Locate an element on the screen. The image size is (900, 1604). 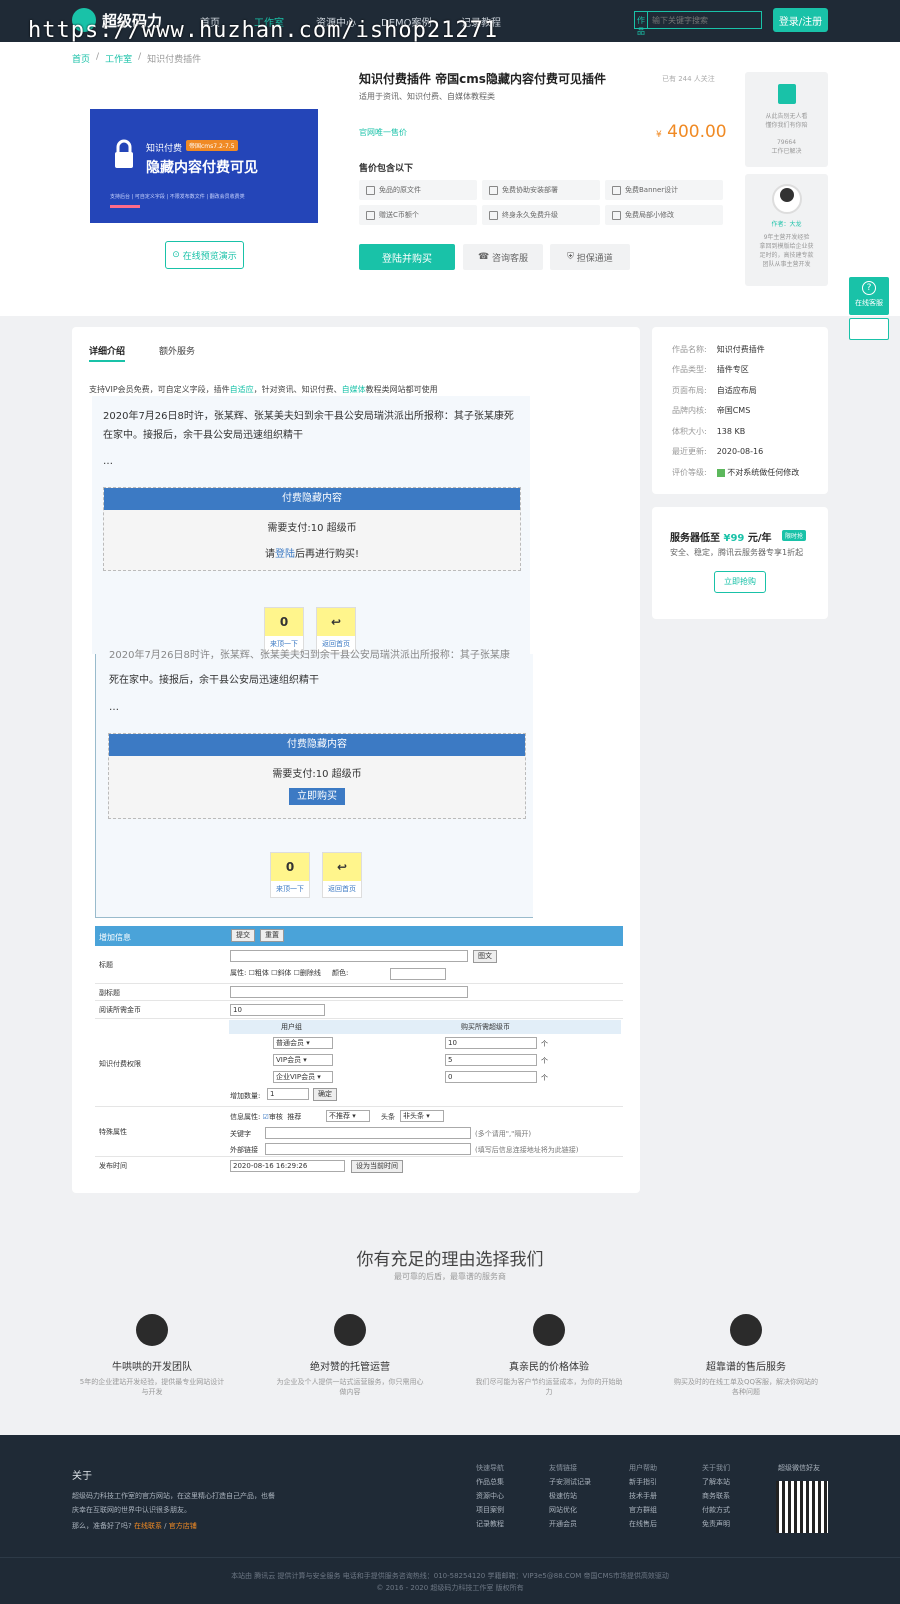
submit-button: 提交 is located at coordinates (243, 935).